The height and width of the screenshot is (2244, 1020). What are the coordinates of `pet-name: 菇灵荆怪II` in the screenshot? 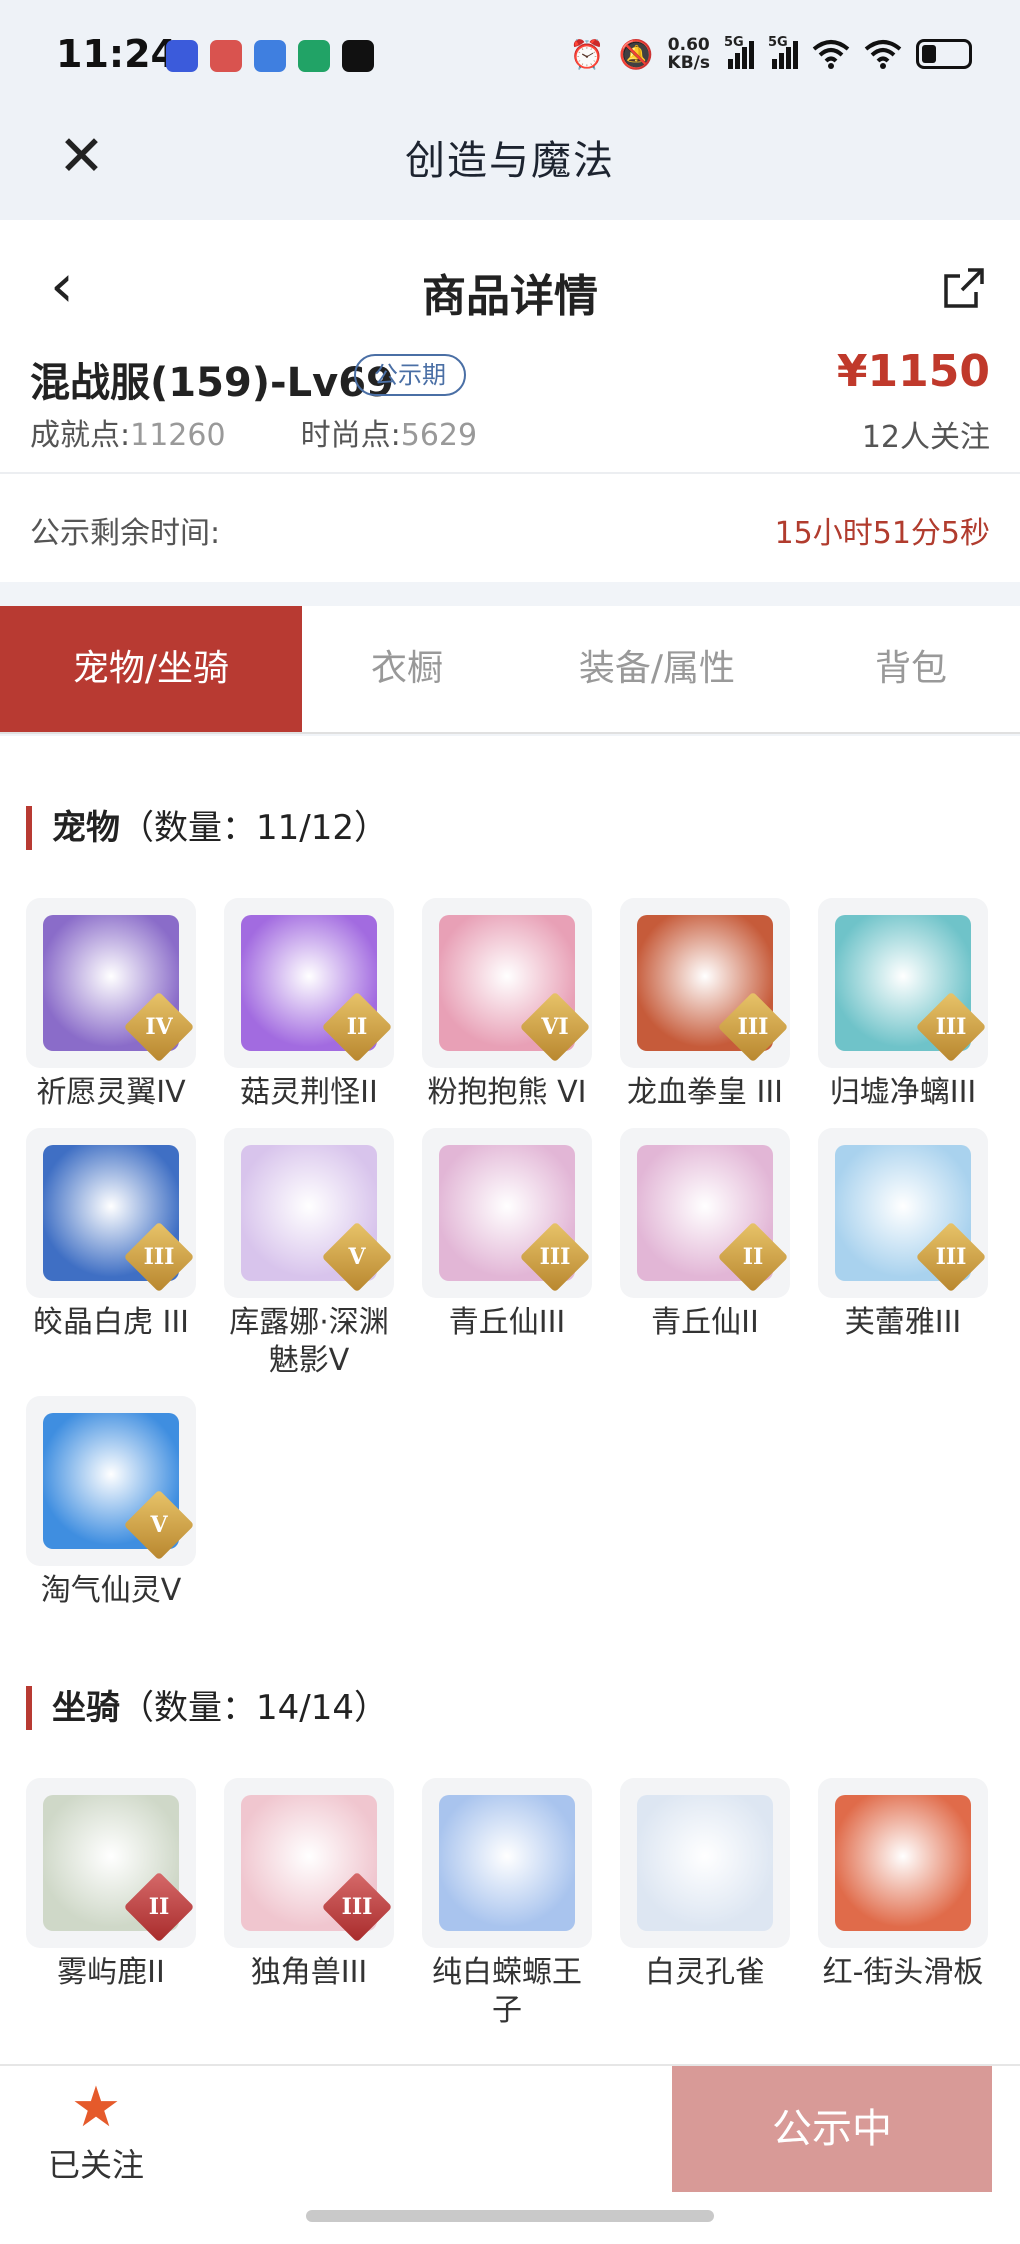 It's located at (309, 1092).